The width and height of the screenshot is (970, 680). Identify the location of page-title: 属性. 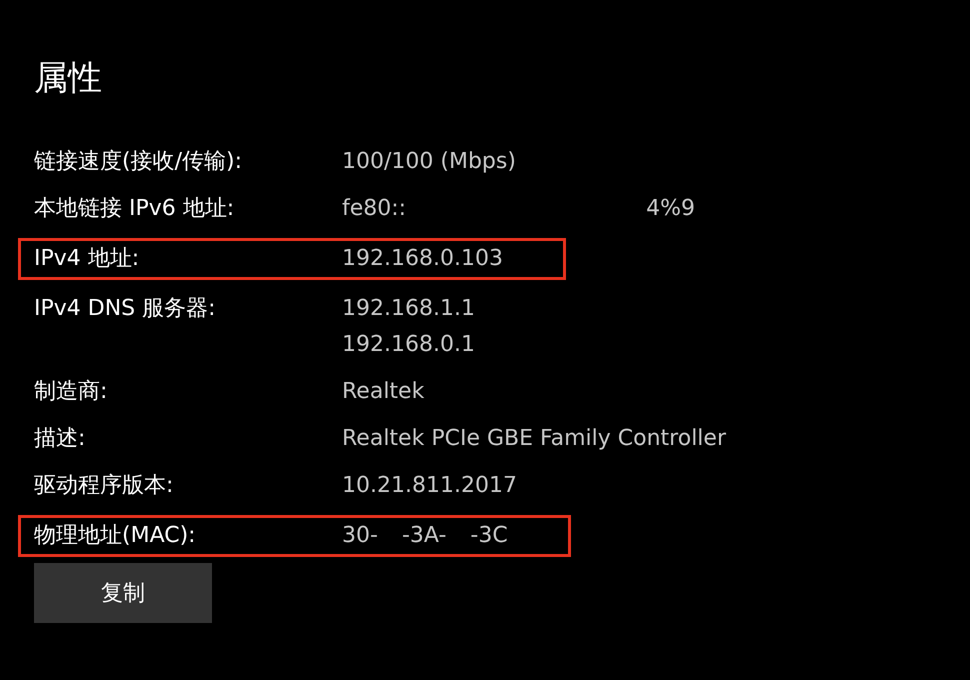
(68, 78).